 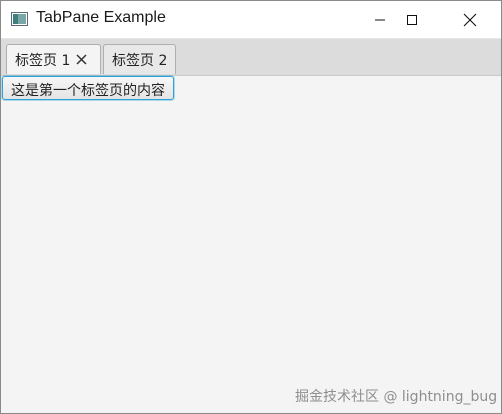 I want to click on tab-2: 标签页 2, so click(x=139, y=59).